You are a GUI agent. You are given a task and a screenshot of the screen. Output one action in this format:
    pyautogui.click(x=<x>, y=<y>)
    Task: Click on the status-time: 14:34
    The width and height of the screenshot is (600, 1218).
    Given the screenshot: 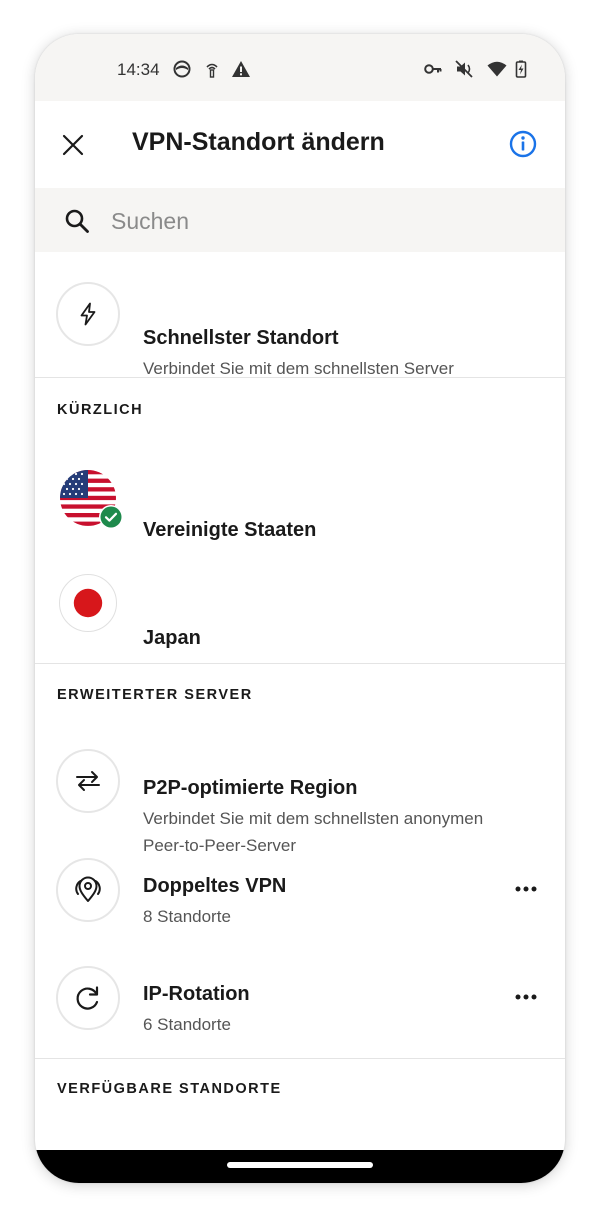 What is the action you would take?
    pyautogui.click(x=138, y=69)
    